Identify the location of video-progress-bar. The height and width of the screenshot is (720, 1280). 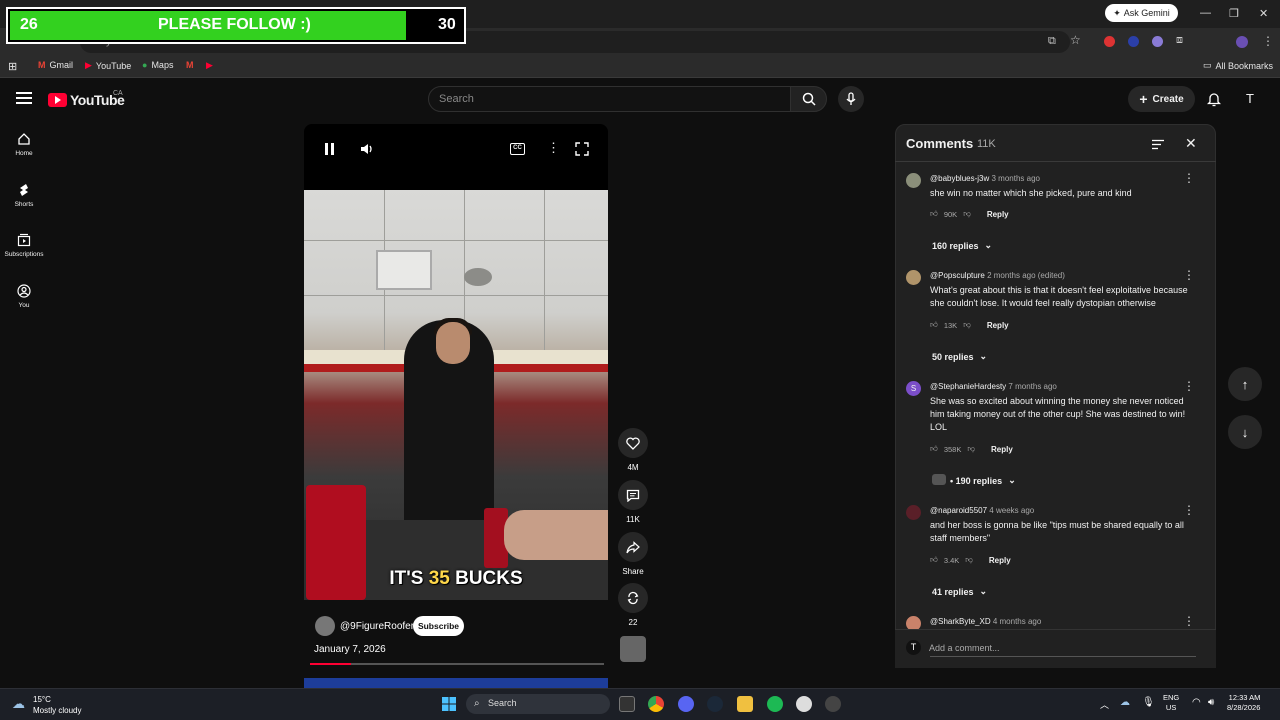
(457, 664).